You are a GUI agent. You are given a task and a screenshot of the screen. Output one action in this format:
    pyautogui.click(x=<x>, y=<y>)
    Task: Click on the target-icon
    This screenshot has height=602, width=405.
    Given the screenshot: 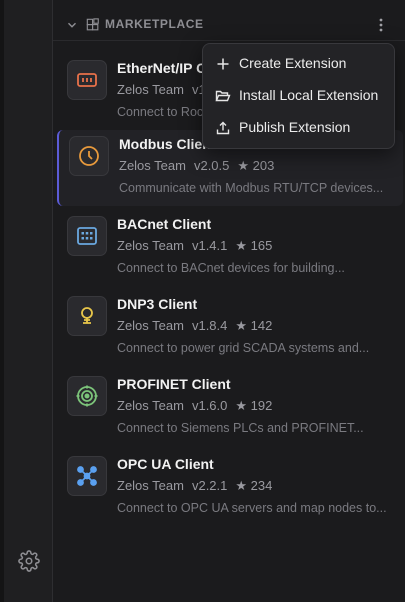 What is the action you would take?
    pyautogui.click(x=87, y=396)
    